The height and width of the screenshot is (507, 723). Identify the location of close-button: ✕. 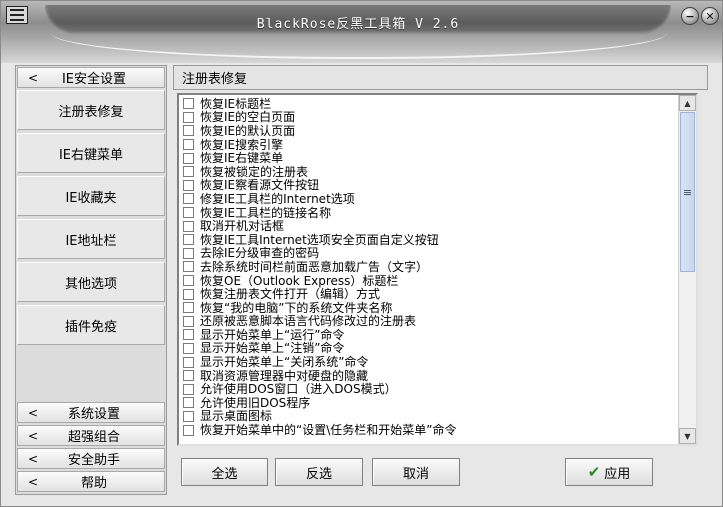
(710, 16).